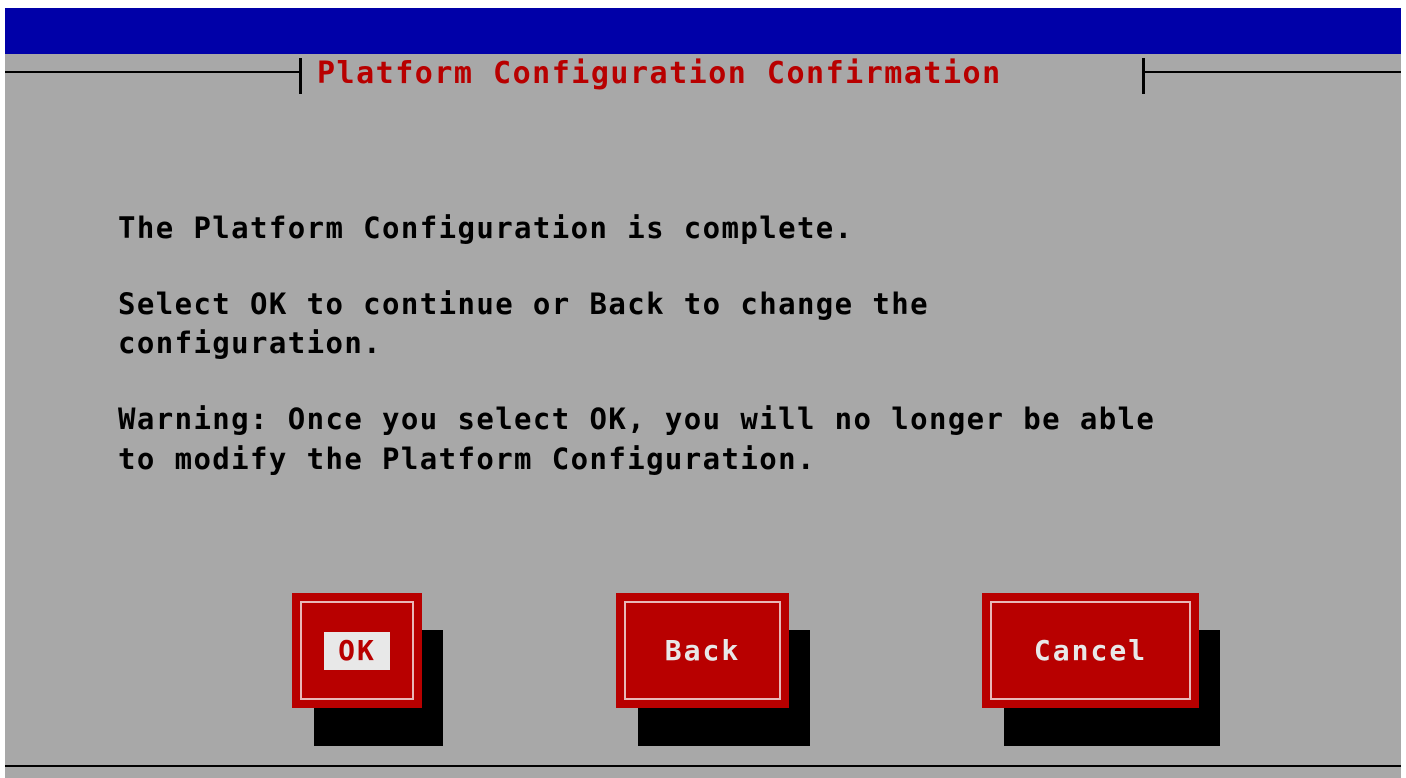  I want to click on message-complete: The Platform Configuration is complete., so click(486, 228).